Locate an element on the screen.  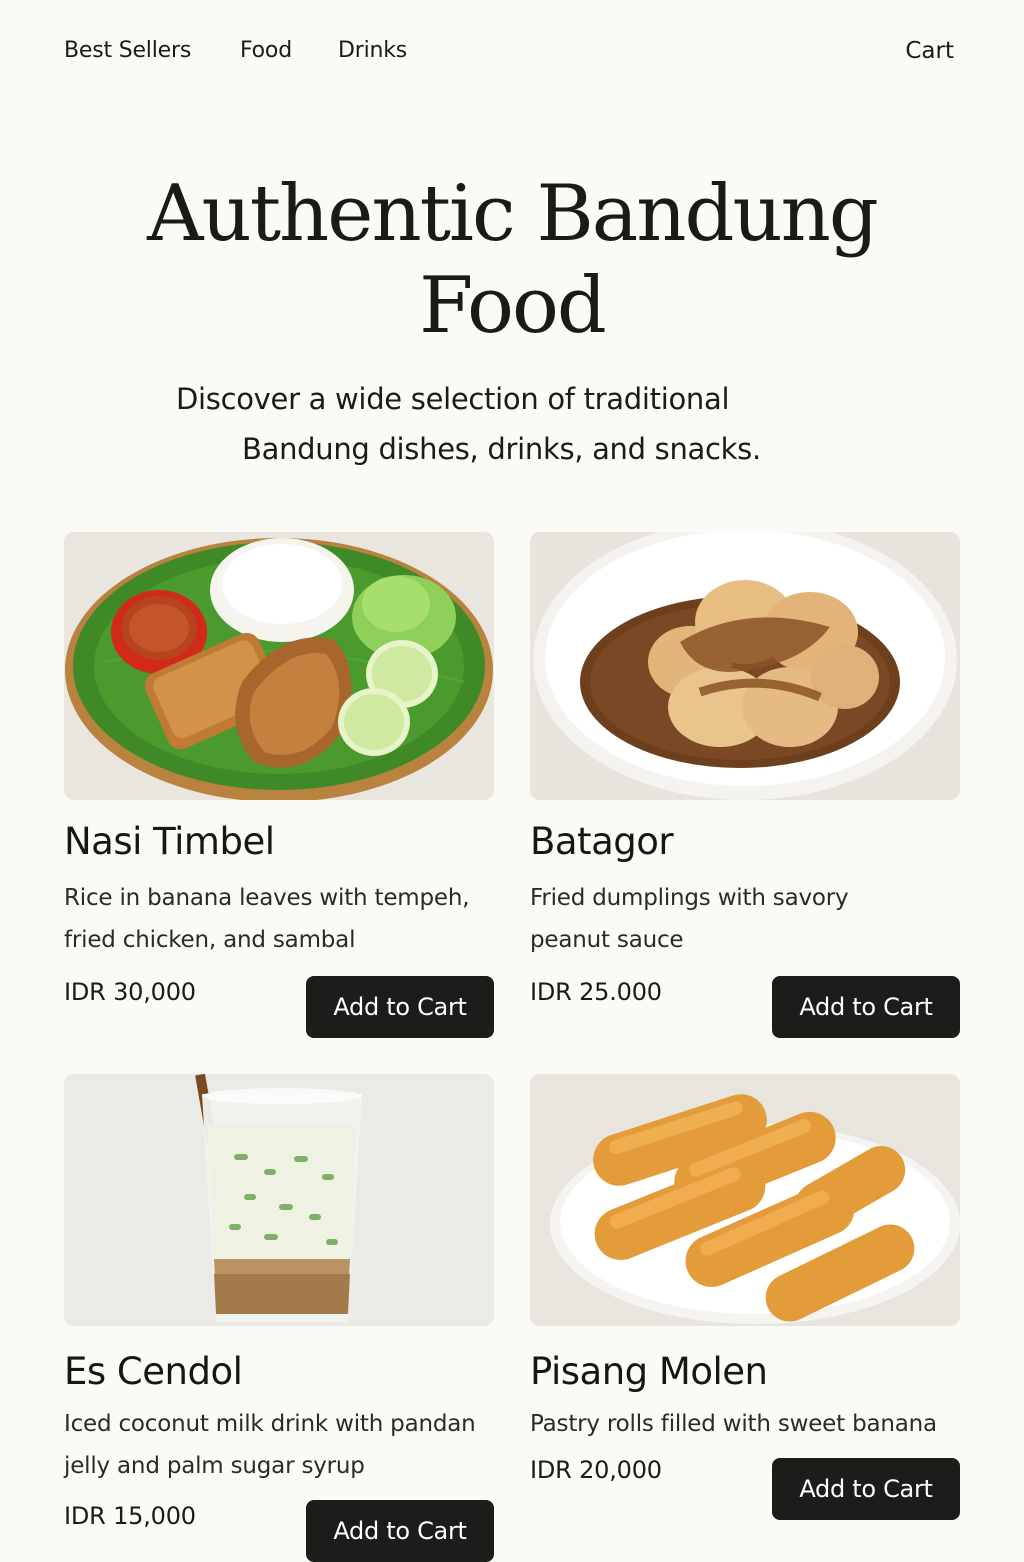
product-description-line1: Fried dumplings with savory is located at coordinates (689, 898).